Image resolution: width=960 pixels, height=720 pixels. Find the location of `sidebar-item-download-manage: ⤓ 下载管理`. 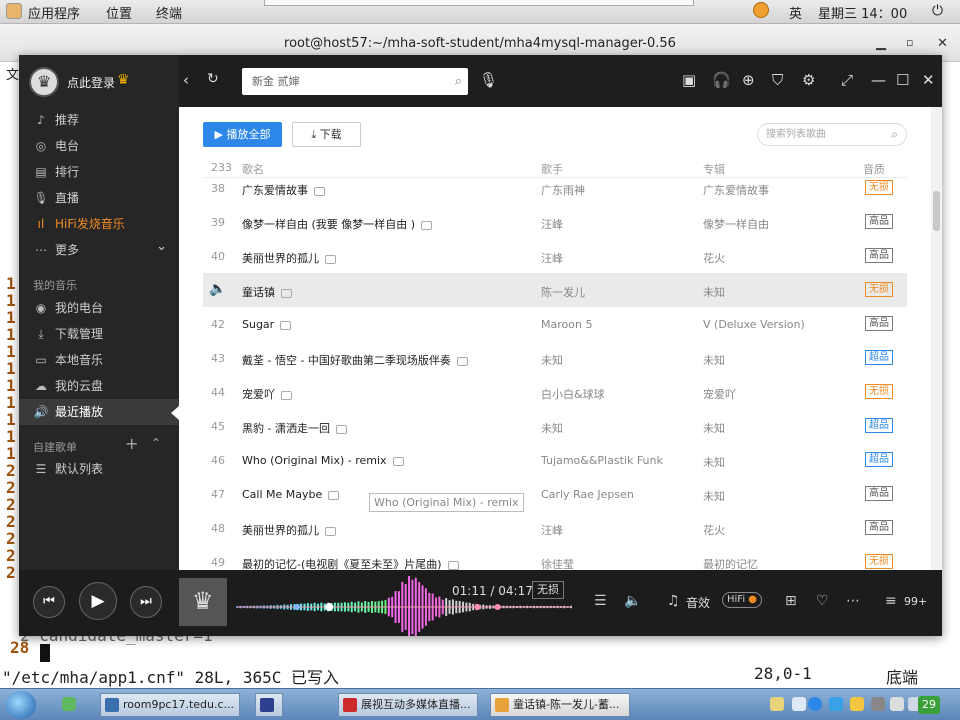

sidebar-item-download-manage: ⤓ 下载管理 is located at coordinates (99, 334).